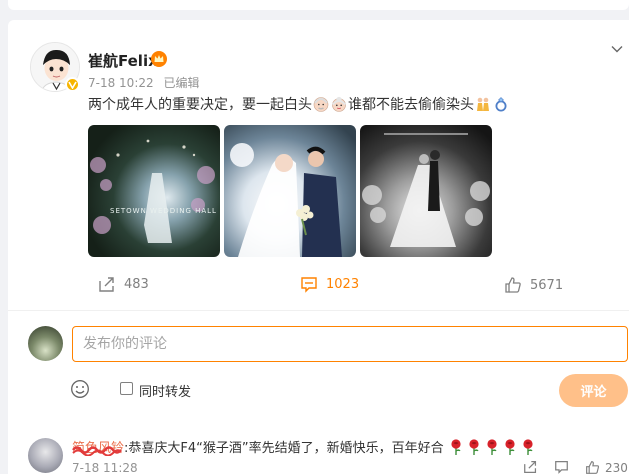 Image resolution: width=629 pixels, height=474 pixels. I want to click on comment-button: 1023, so click(329, 284).